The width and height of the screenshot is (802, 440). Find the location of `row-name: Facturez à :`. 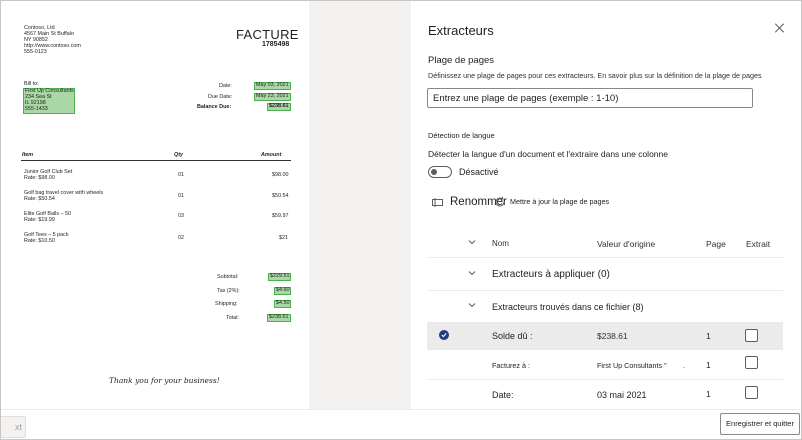

row-name: Facturez à : is located at coordinates (511, 365).